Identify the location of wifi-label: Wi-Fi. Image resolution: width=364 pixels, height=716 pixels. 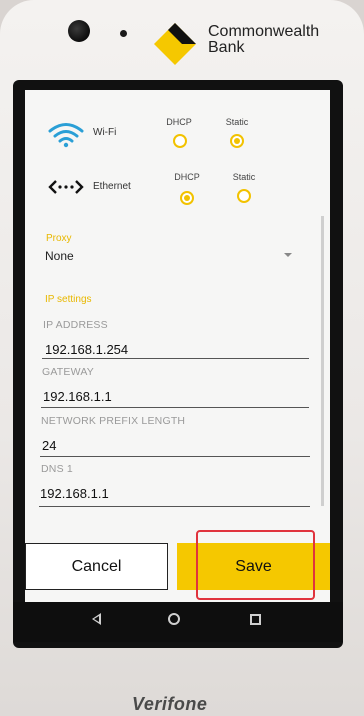
(105, 132).